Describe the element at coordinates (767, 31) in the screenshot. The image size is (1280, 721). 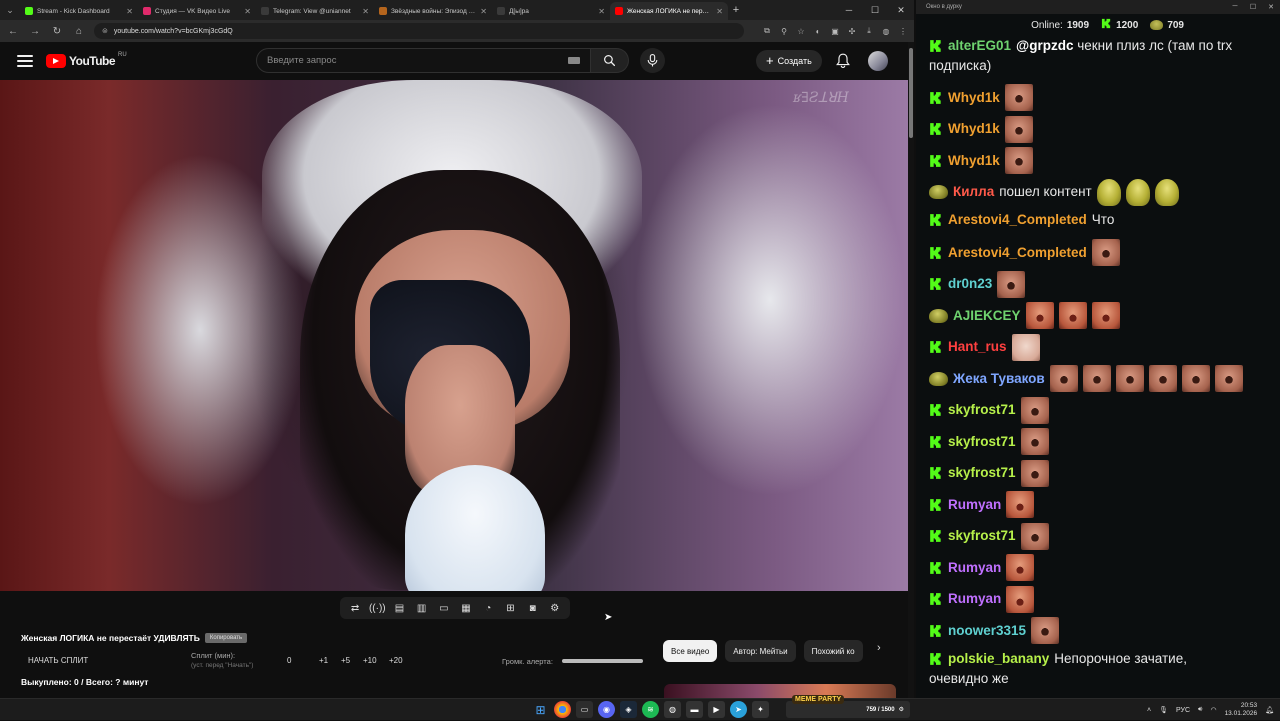
I see `install-app-icon: ⧉` at that location.